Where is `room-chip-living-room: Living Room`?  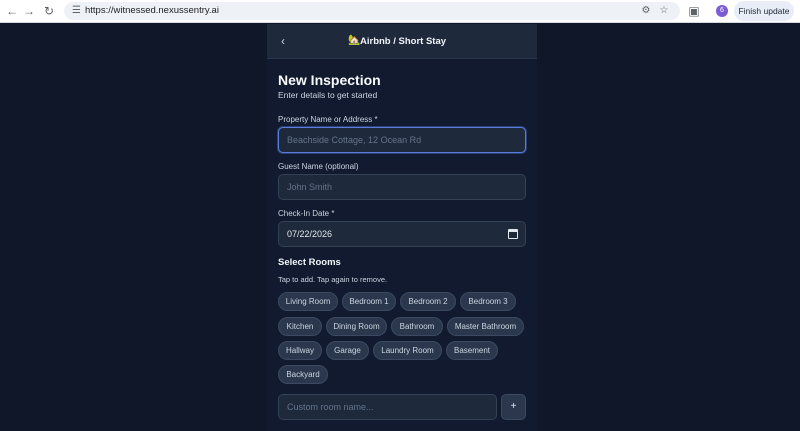 room-chip-living-room: Living Room is located at coordinates (308, 301).